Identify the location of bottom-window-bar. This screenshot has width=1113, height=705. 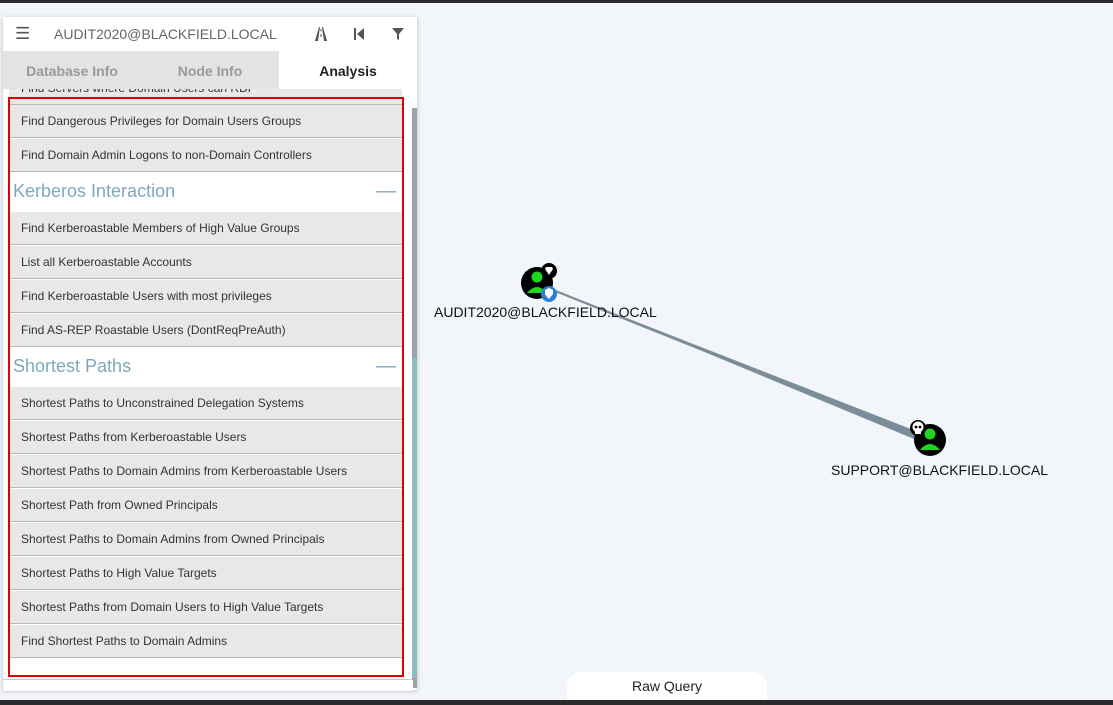
(556, 702).